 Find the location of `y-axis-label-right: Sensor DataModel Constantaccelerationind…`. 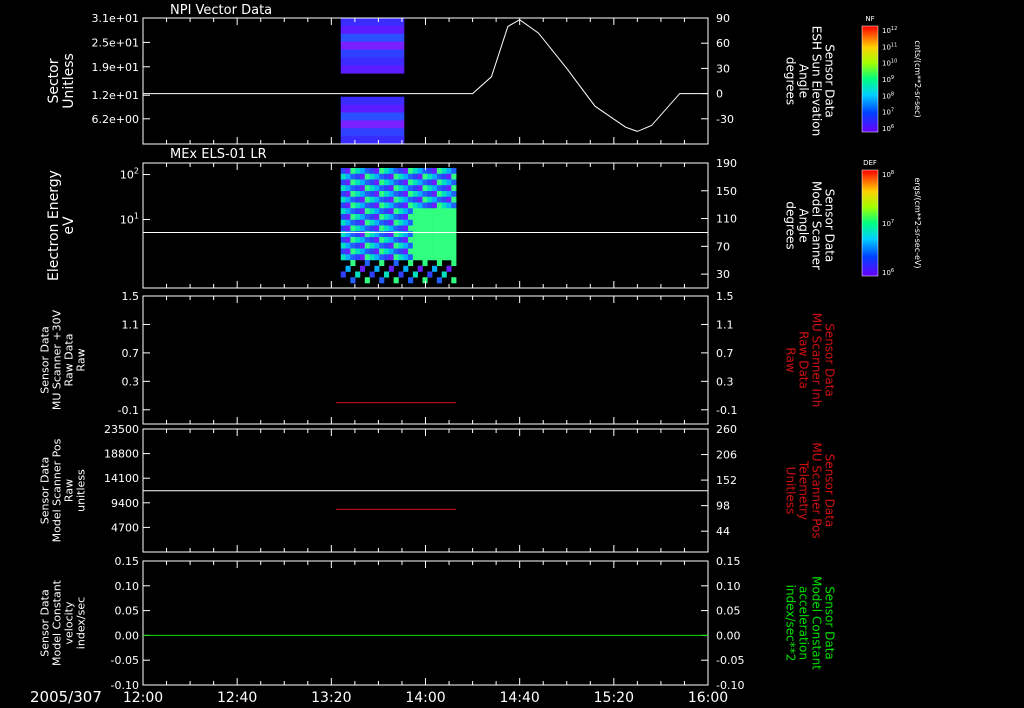

y-axis-label-right: Sensor DataModel Constantaccelerationind… is located at coordinates (810, 623).